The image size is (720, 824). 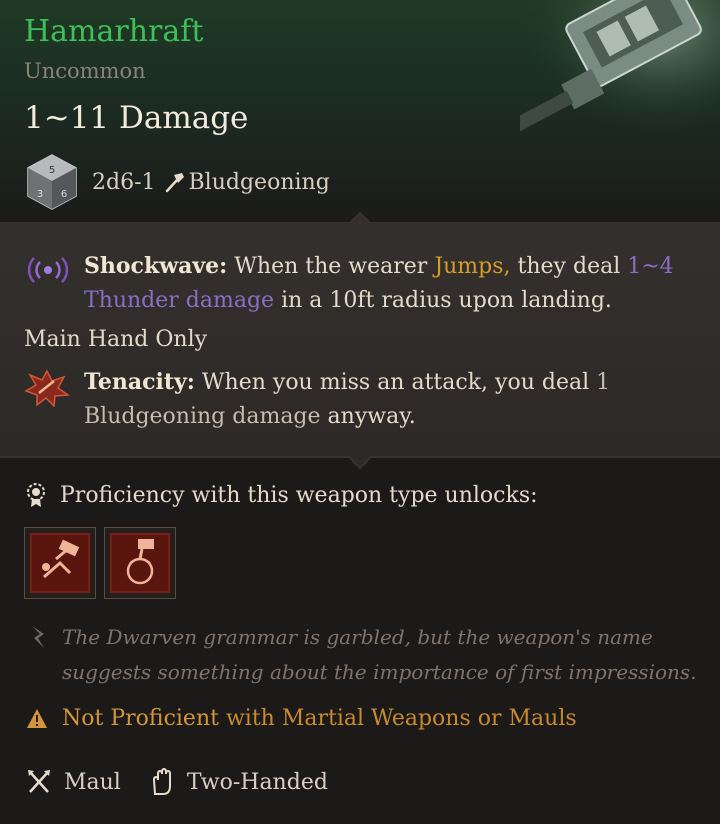 I want to click on damage-dice-row: 5 3 6 2d6-1 Bludgeoning, so click(x=178, y=182).